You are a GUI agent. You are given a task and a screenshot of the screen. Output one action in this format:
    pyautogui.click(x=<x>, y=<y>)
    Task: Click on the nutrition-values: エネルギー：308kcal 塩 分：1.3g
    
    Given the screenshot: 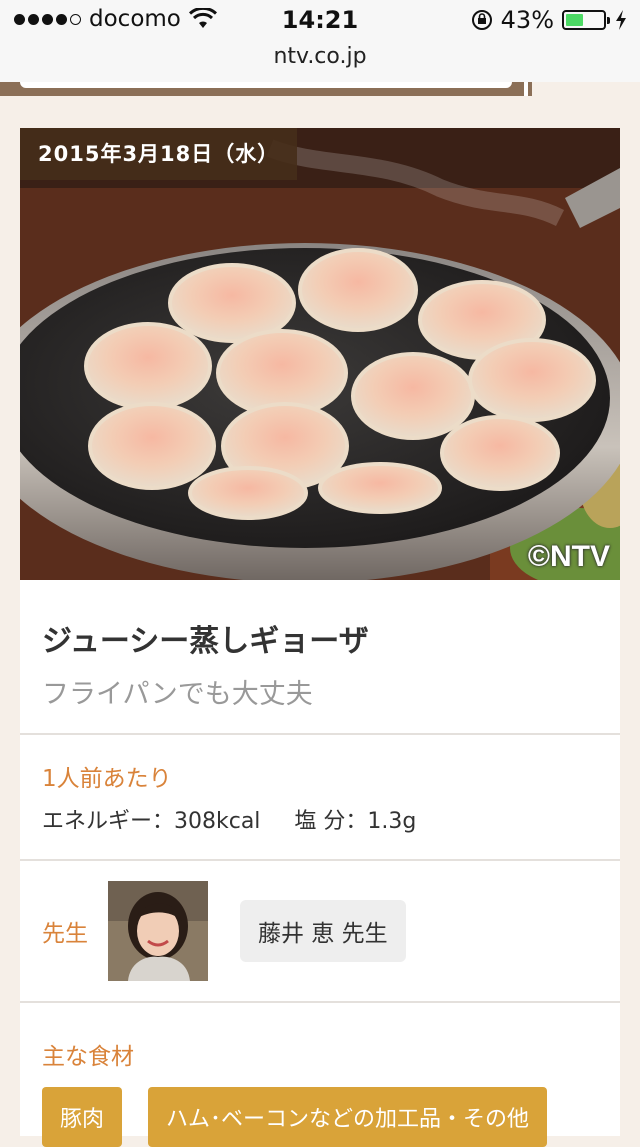 What is the action you would take?
    pyautogui.click(x=320, y=819)
    